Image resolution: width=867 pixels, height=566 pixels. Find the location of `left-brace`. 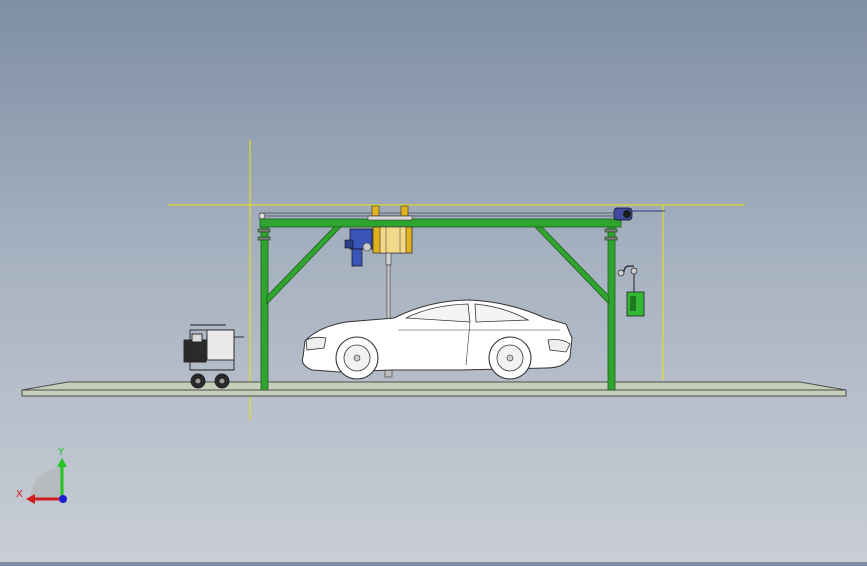

left-brace is located at coordinates (304, 265).